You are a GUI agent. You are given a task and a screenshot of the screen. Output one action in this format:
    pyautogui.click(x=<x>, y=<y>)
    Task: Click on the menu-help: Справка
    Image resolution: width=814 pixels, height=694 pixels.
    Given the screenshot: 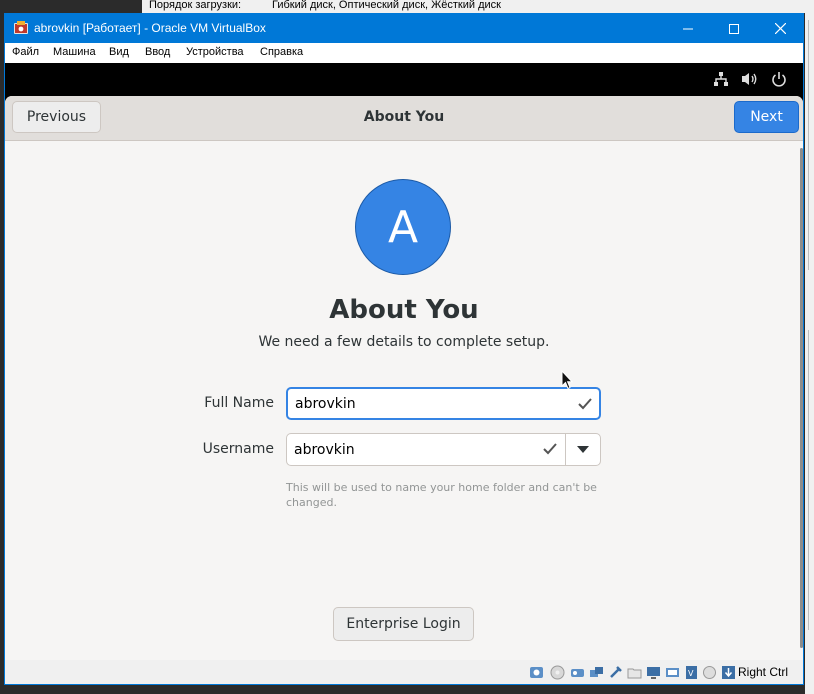 What is the action you would take?
    pyautogui.click(x=281, y=52)
    